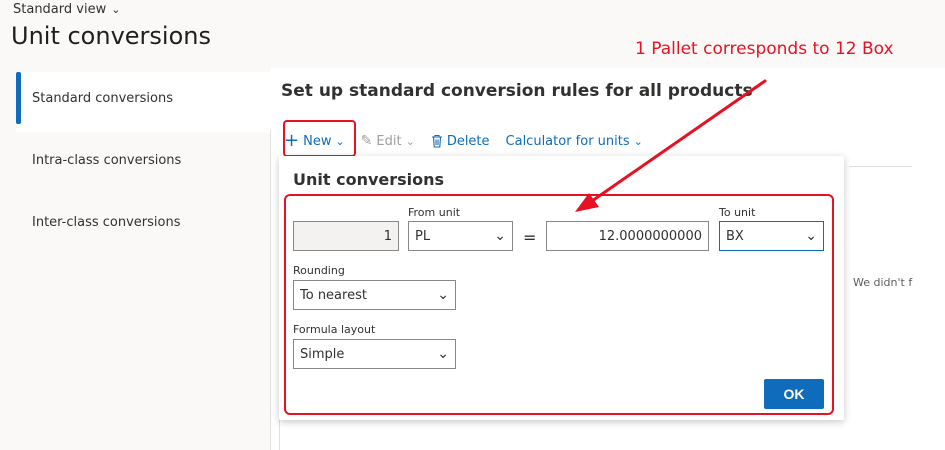 Image resolution: width=945 pixels, height=450 pixels. Describe the element at coordinates (735, 236) in the screenshot. I see `to-unit-value: BX` at that location.